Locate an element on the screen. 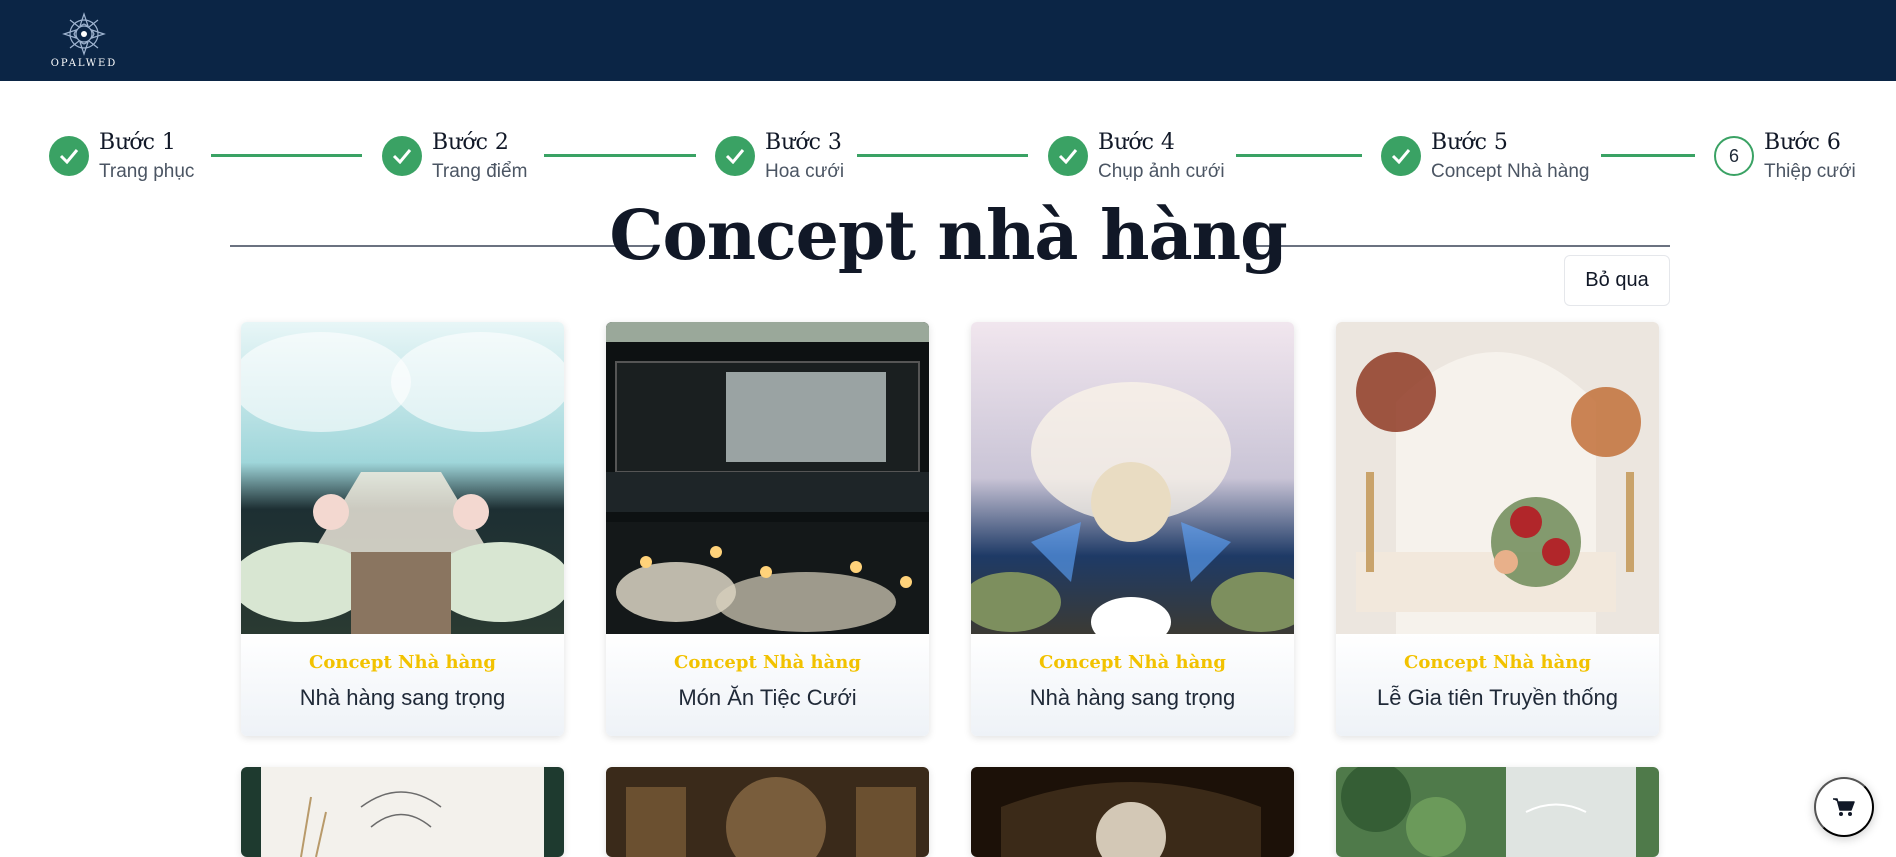  step-subtitle: Trang phục is located at coordinates (147, 171).